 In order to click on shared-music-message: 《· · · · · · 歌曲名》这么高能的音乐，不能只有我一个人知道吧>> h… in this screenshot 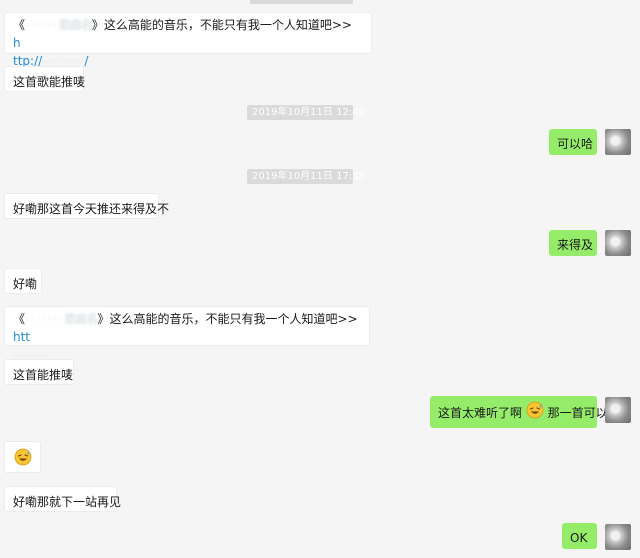, I will do `click(188, 40)`.